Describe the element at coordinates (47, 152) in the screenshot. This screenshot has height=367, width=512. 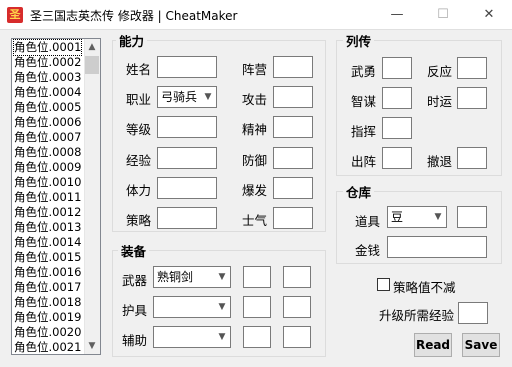
I see `list-item: 角色位.0008` at that location.